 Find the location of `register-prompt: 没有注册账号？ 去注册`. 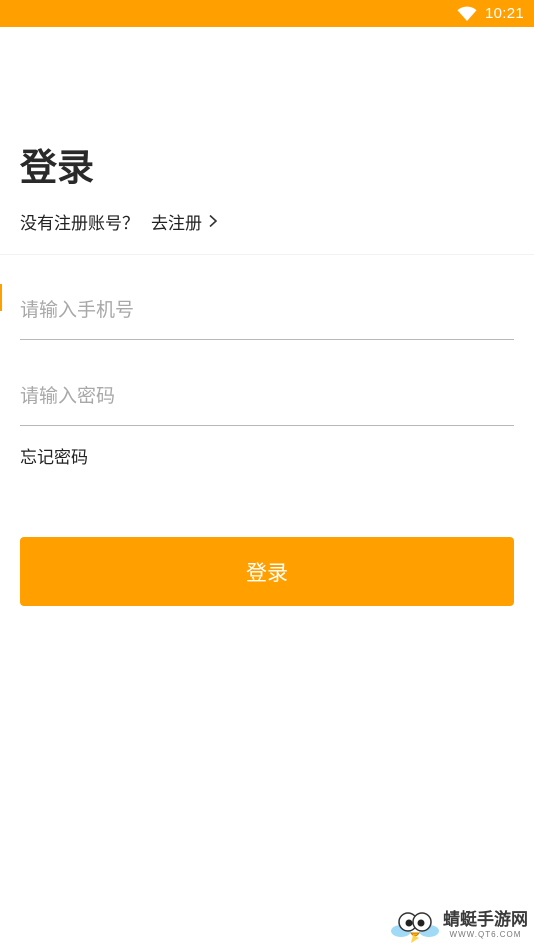

register-prompt: 没有注册账号？ 去注册 is located at coordinates (119, 221).